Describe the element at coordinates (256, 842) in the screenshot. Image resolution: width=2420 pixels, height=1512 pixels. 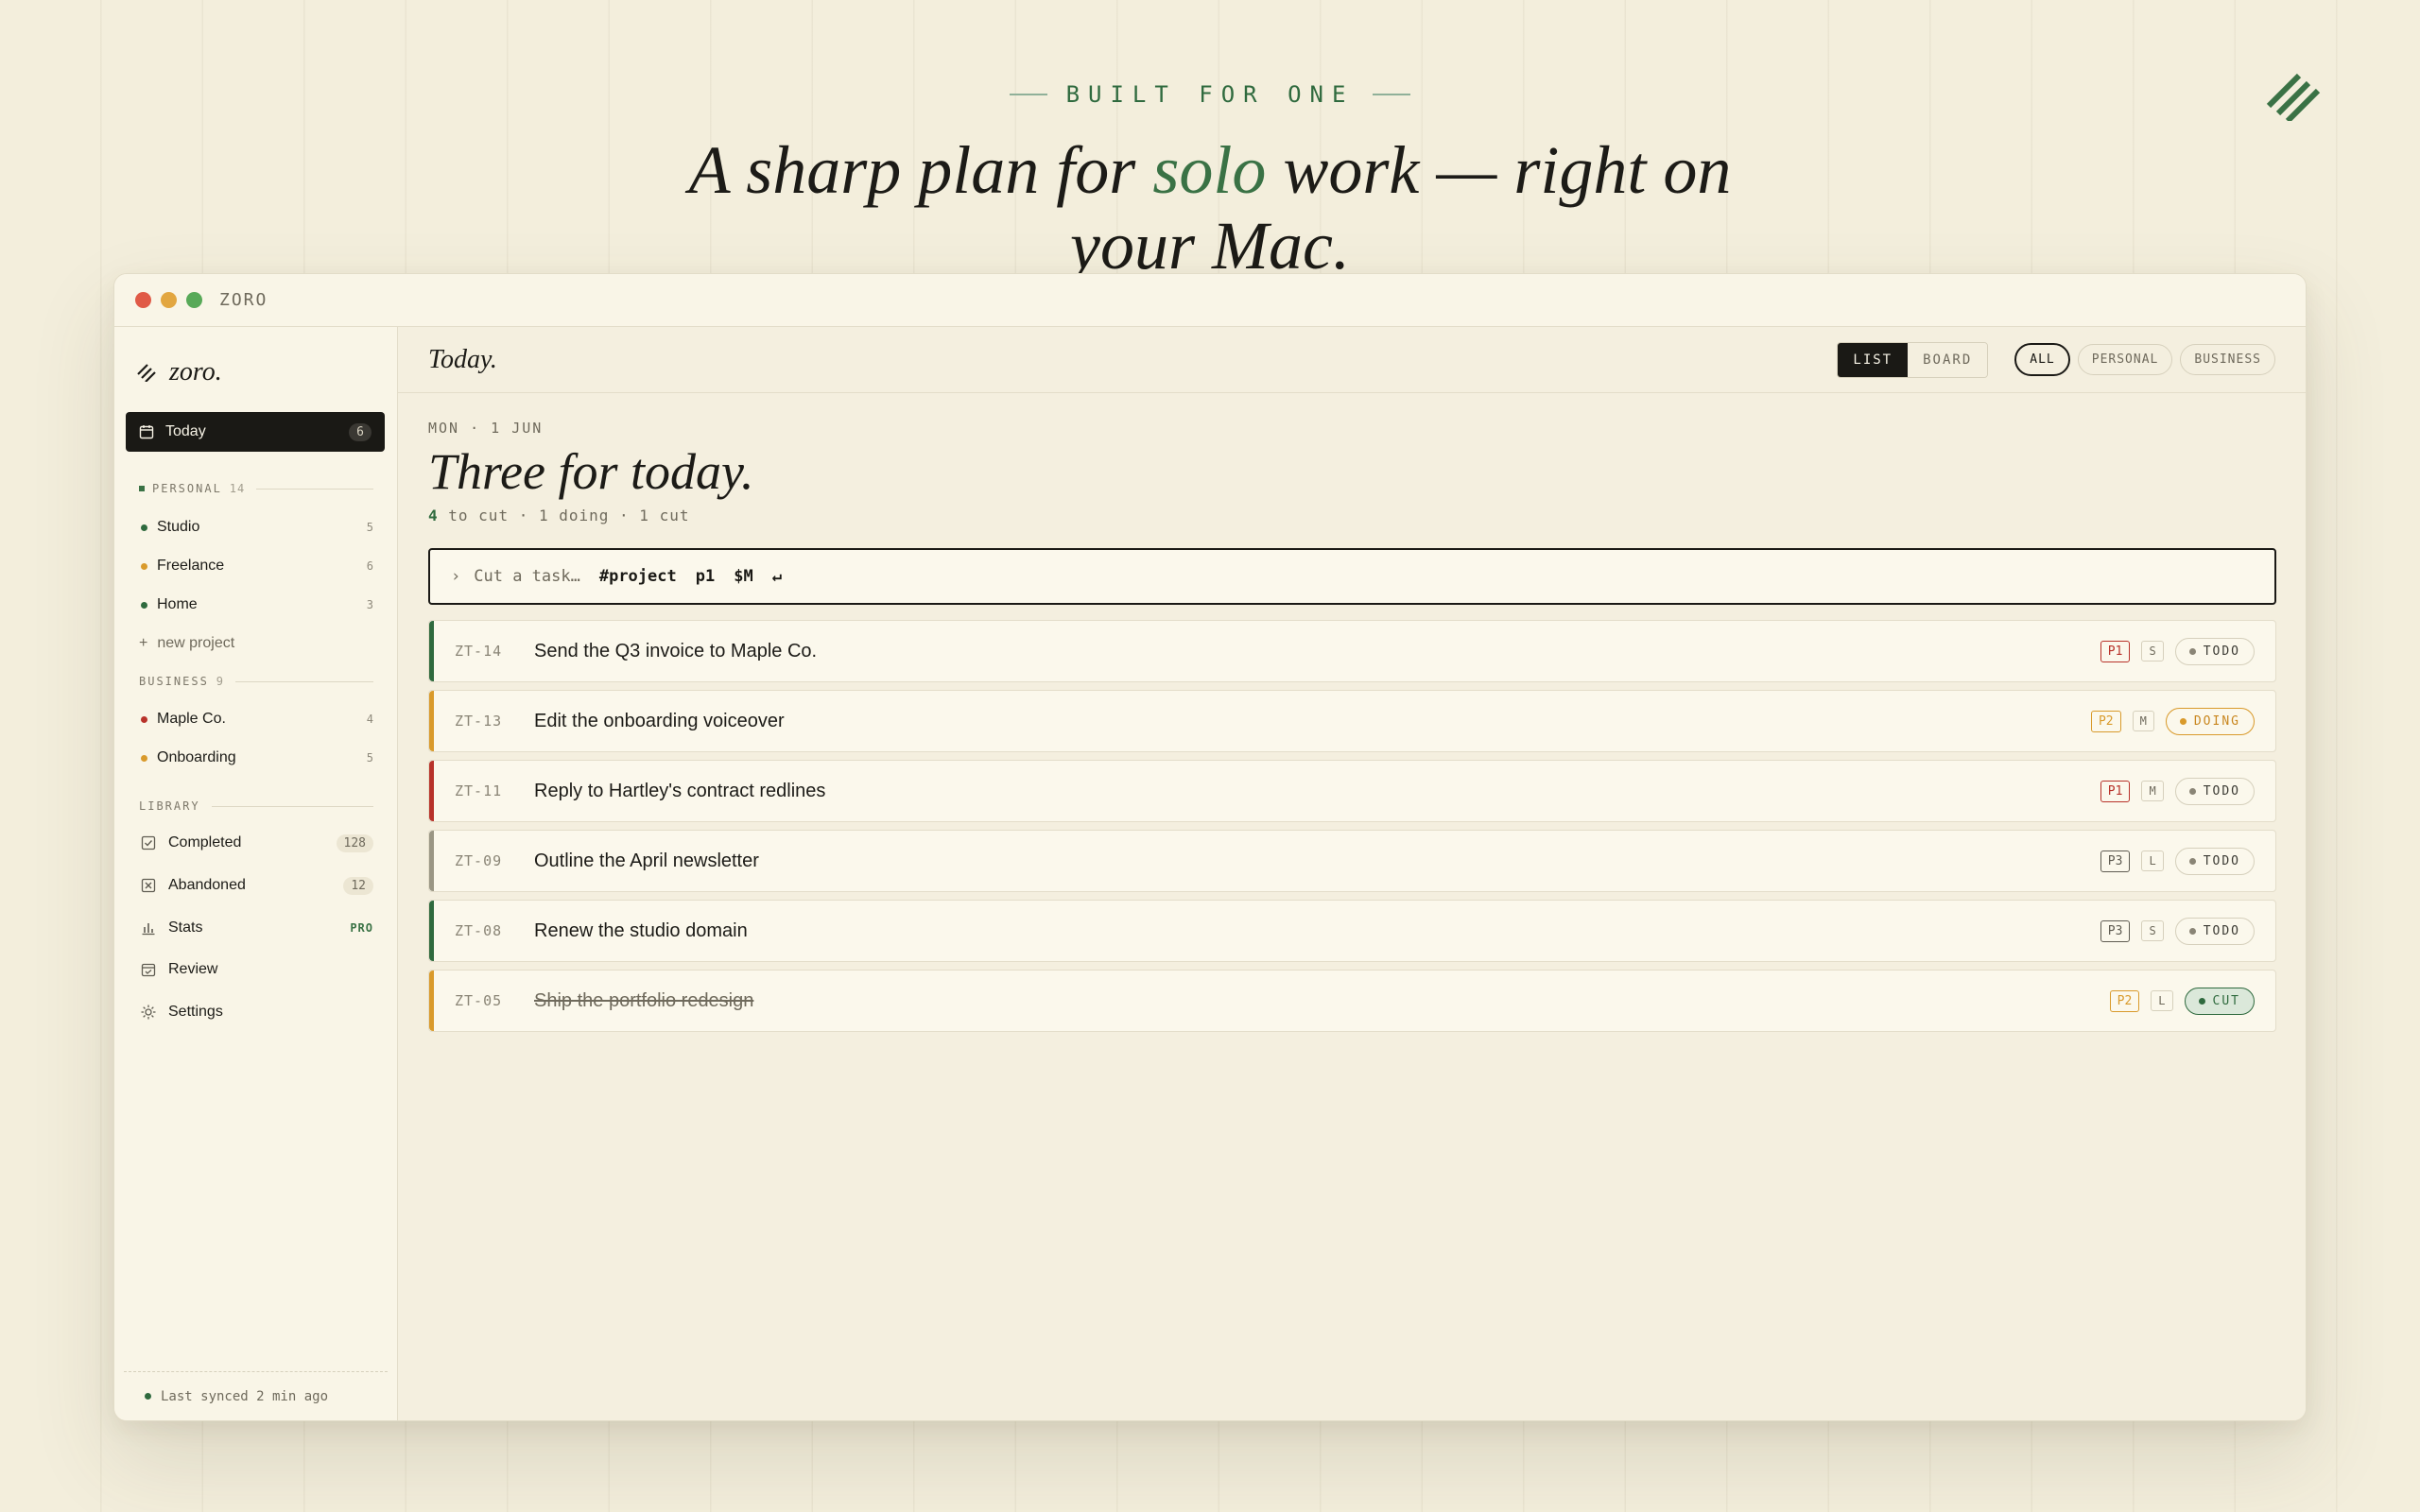
I see `sidebar-item-completed: Completed 128` at that location.